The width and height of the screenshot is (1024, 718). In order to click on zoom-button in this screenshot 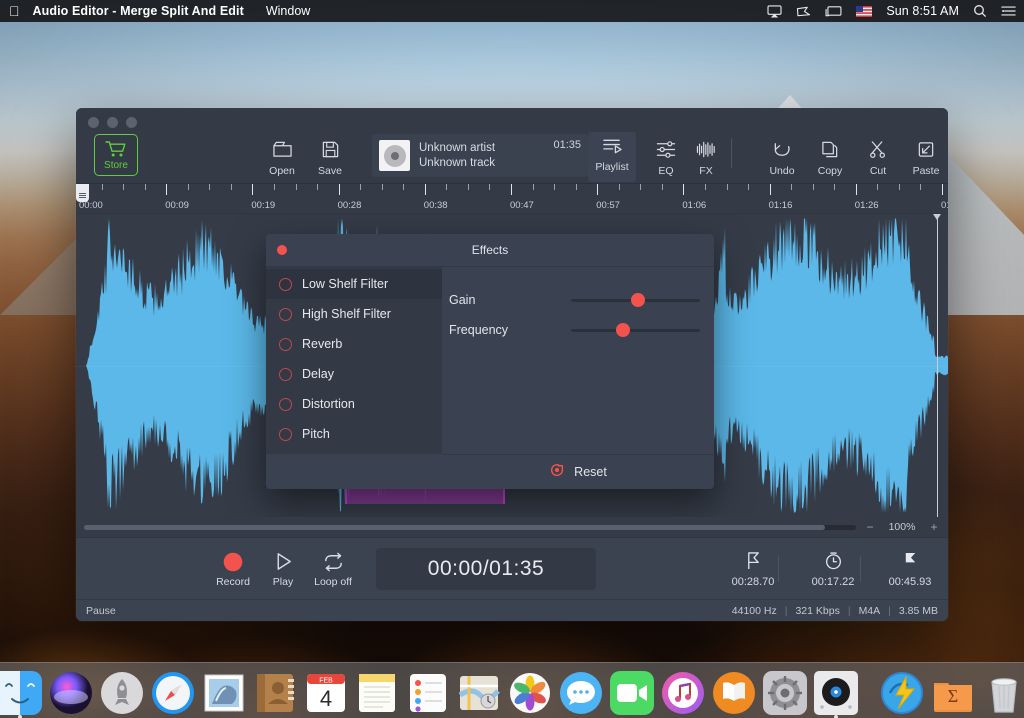, I will do `click(131, 122)`.